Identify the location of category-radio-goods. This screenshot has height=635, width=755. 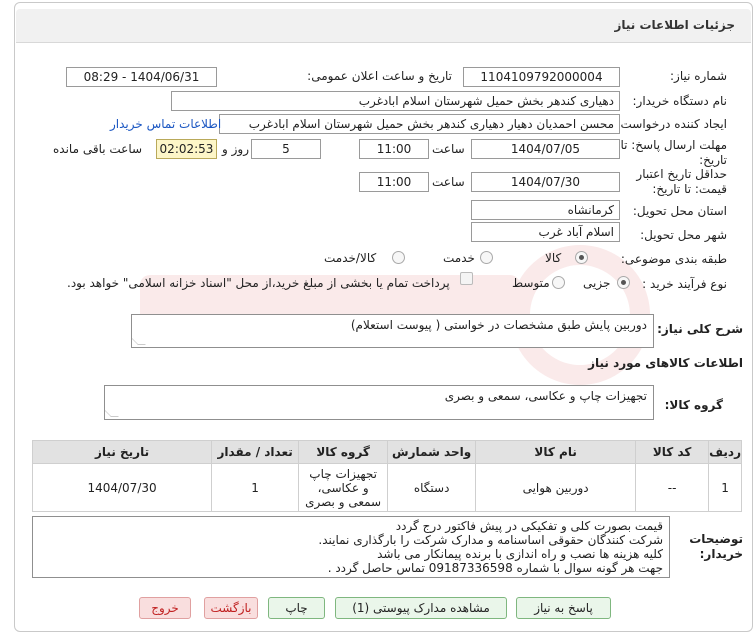
(581, 257).